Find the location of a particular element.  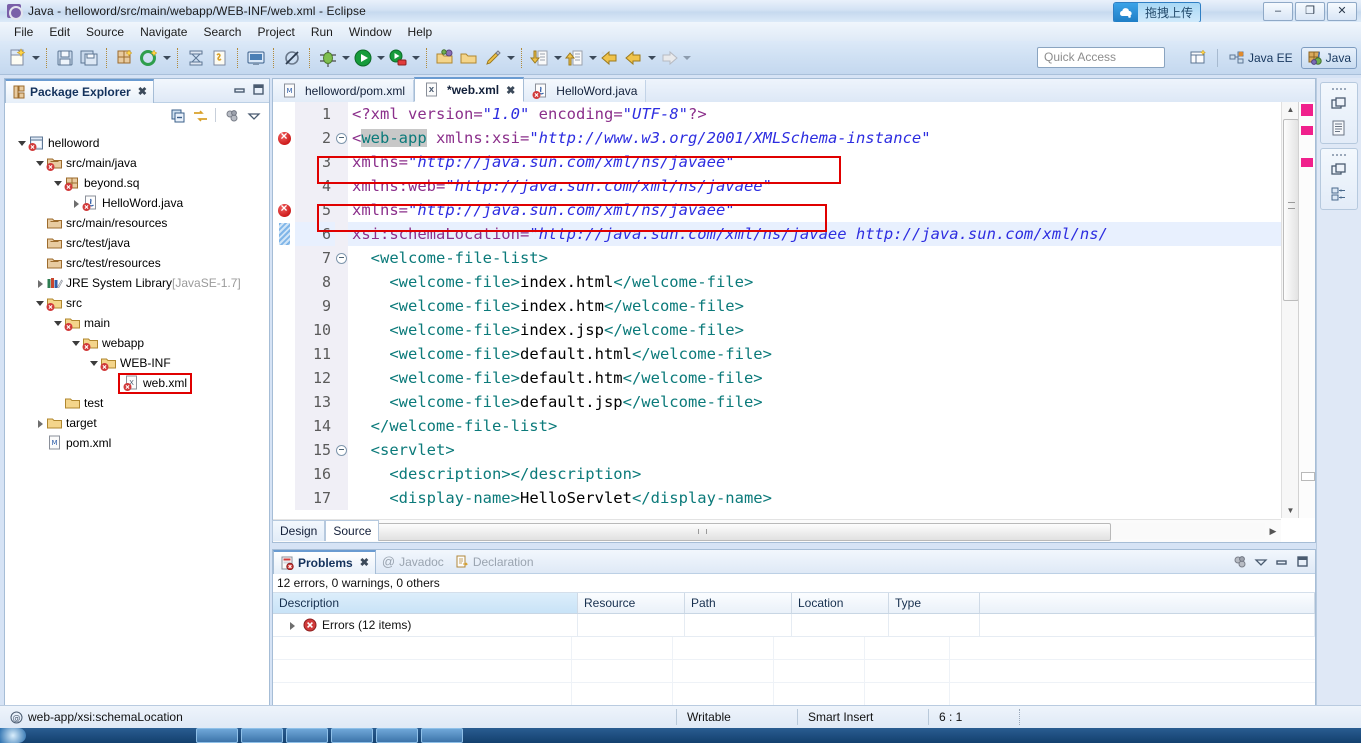

menu-window: Window is located at coordinates (370, 32).